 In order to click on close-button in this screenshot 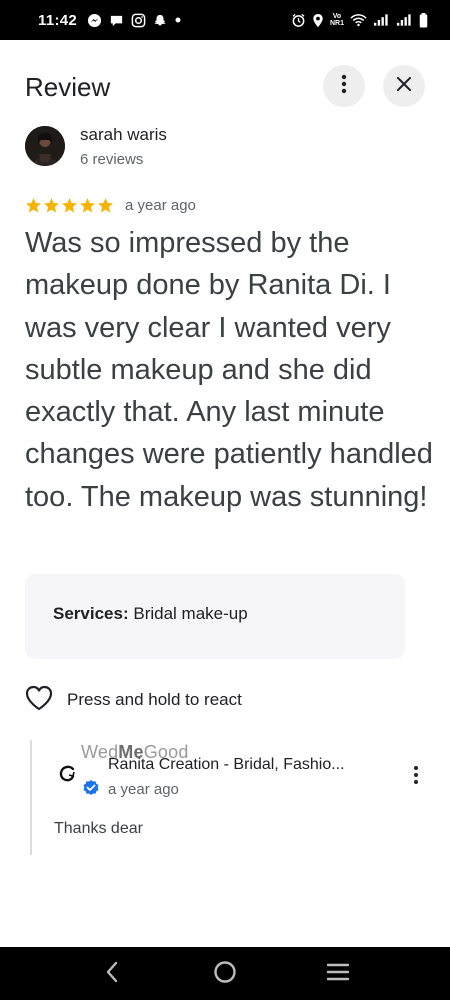, I will do `click(404, 86)`.